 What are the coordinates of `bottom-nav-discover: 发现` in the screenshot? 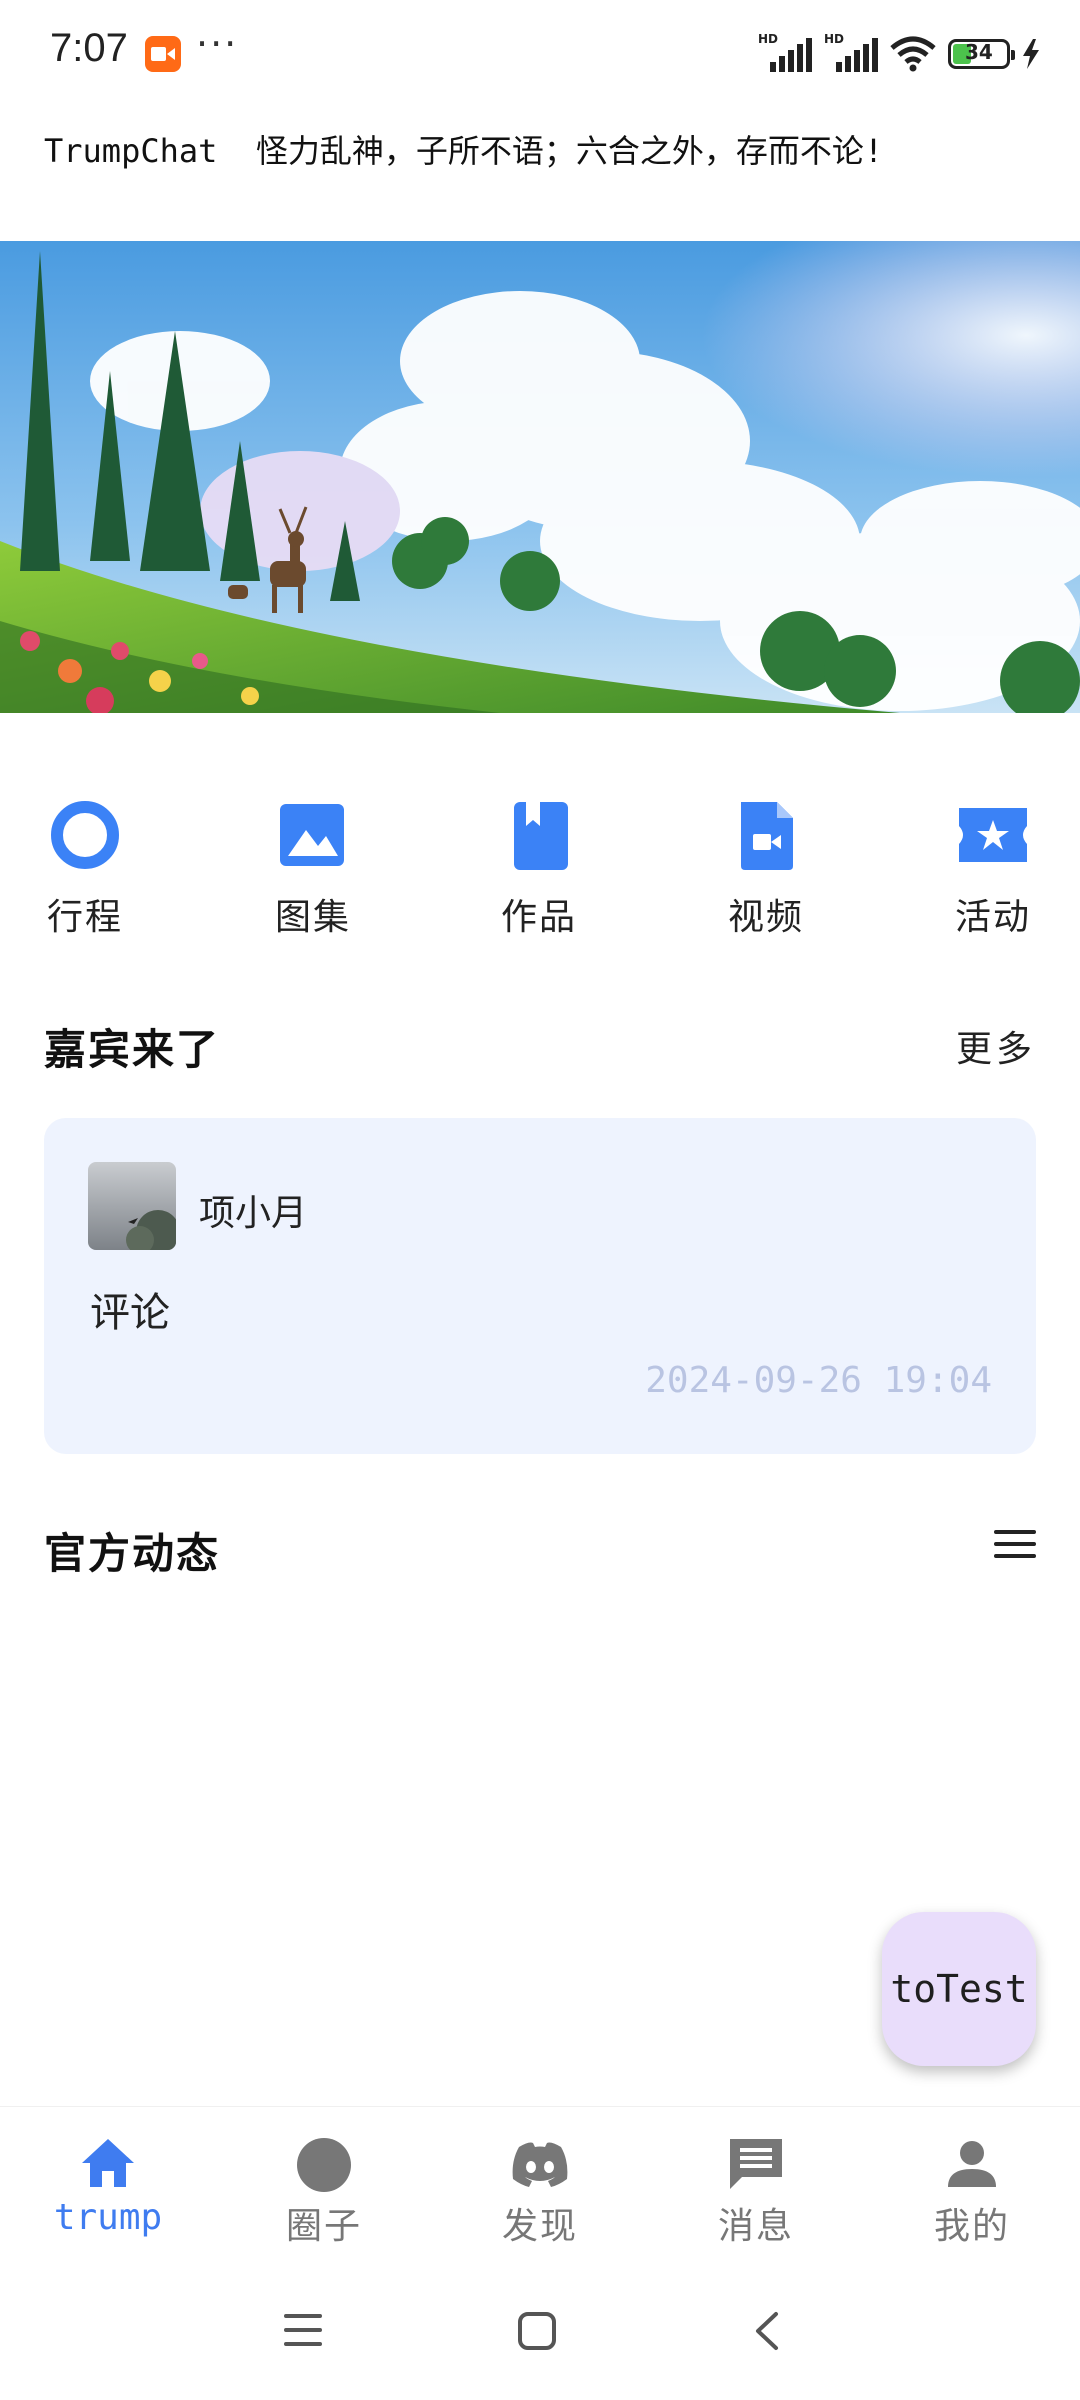 It's located at (540, 2191).